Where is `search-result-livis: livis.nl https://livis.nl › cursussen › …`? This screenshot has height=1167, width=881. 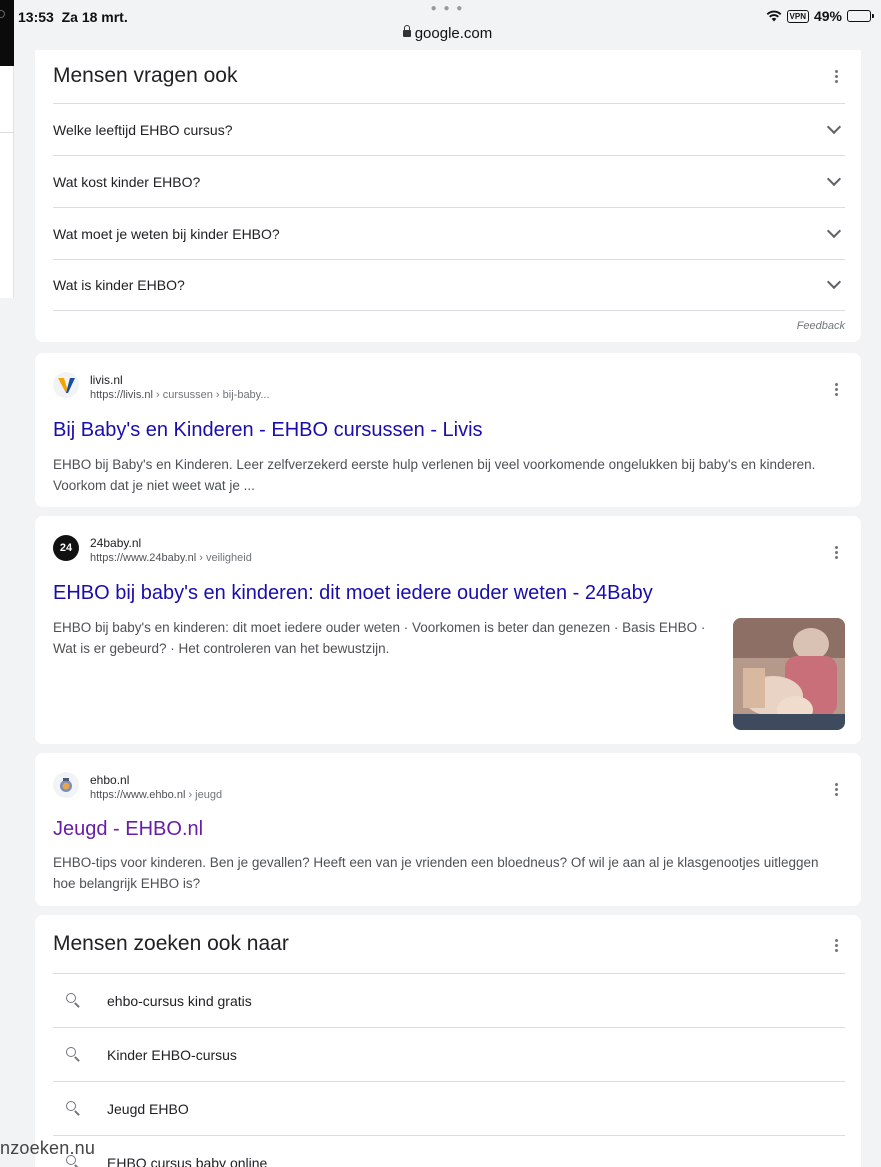 search-result-livis: livis.nl https://livis.nl › cursussen › … is located at coordinates (448, 430).